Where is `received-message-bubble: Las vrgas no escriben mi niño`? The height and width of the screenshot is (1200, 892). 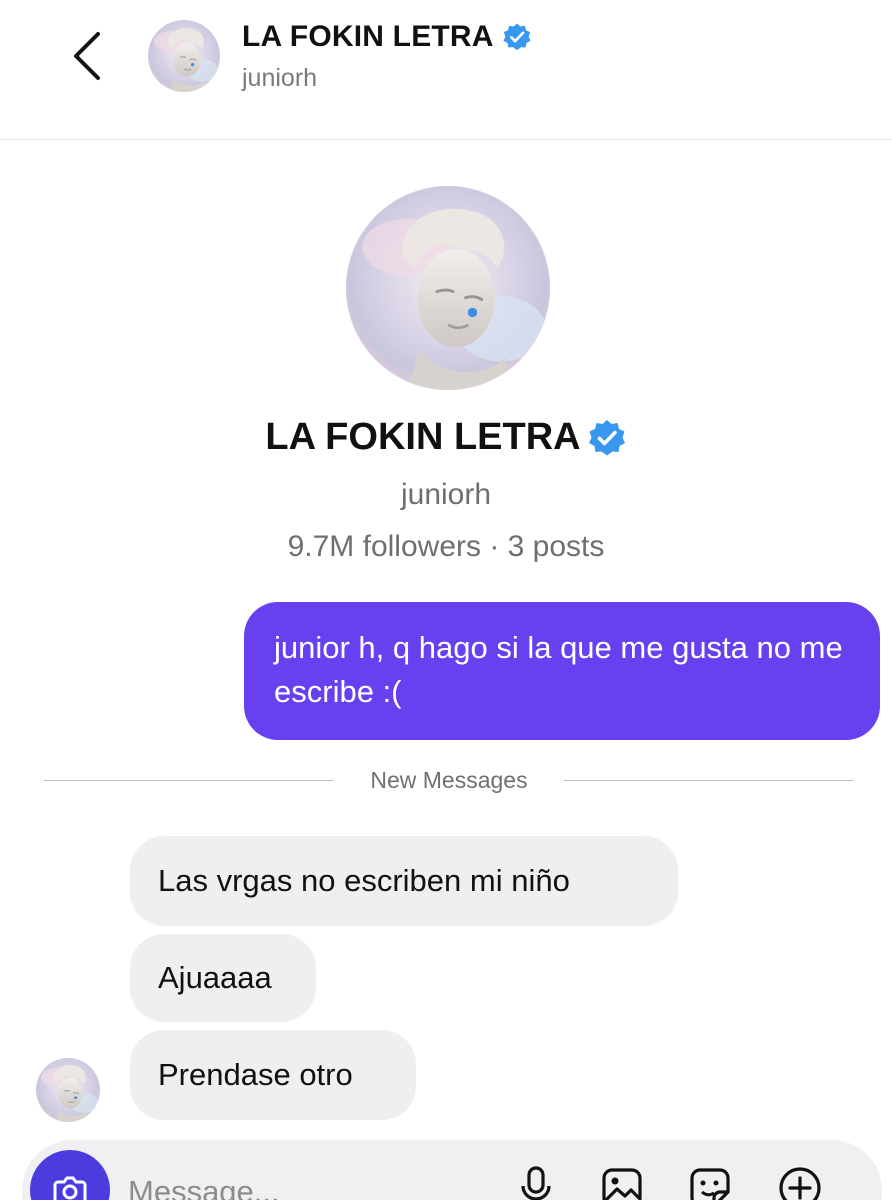
received-message-bubble: Las vrgas no escriben mi niño is located at coordinates (404, 881).